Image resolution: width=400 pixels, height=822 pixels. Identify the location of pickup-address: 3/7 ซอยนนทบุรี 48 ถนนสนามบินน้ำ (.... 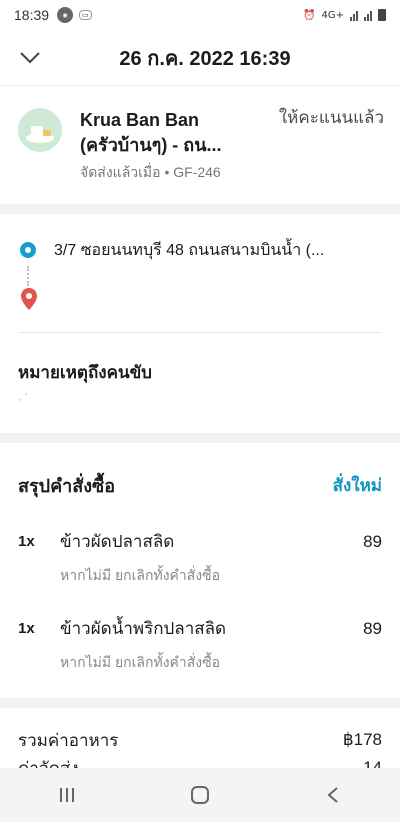
(189, 250).